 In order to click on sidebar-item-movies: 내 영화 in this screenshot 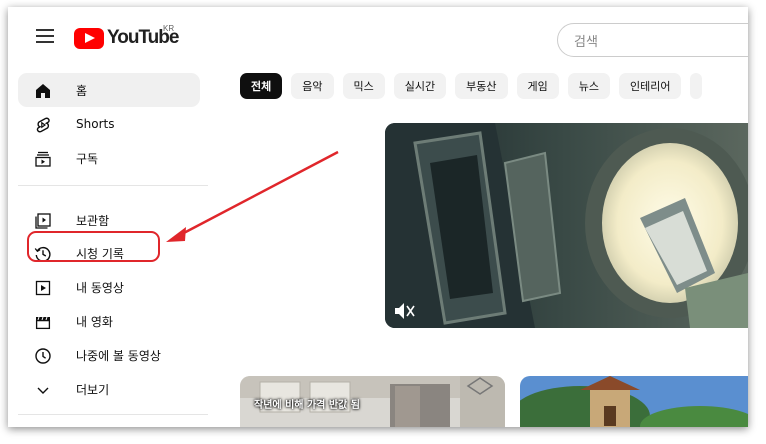, I will do `click(109, 321)`.